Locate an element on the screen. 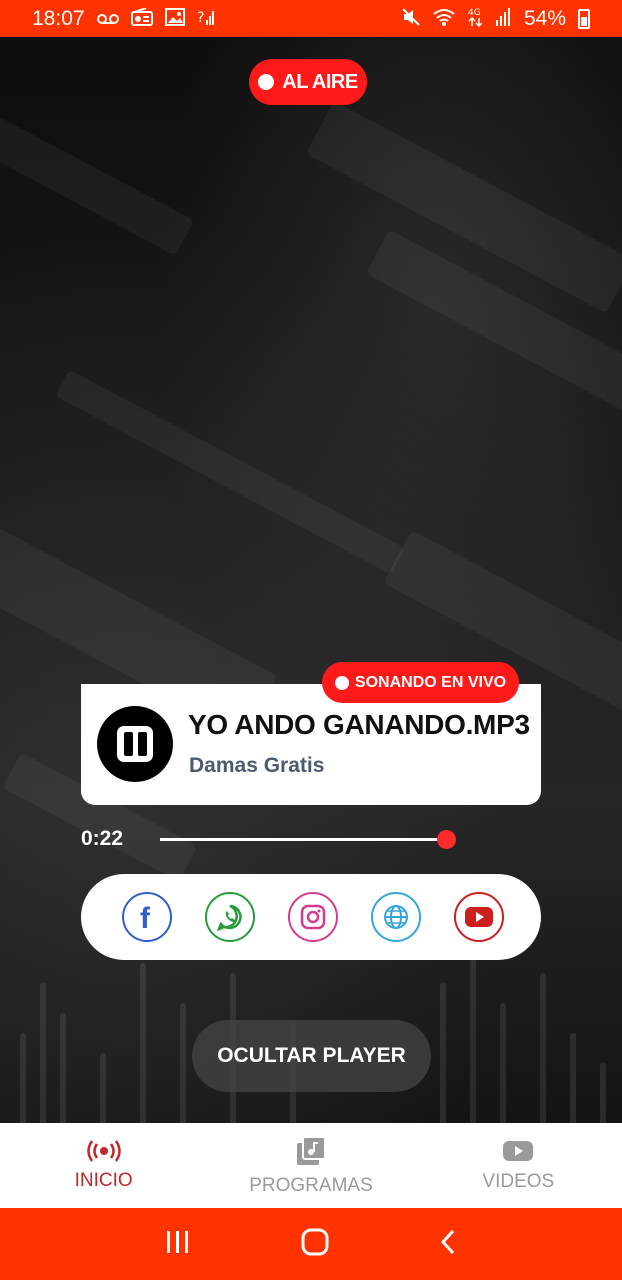  voicemail-icon is located at coordinates (107, 19).